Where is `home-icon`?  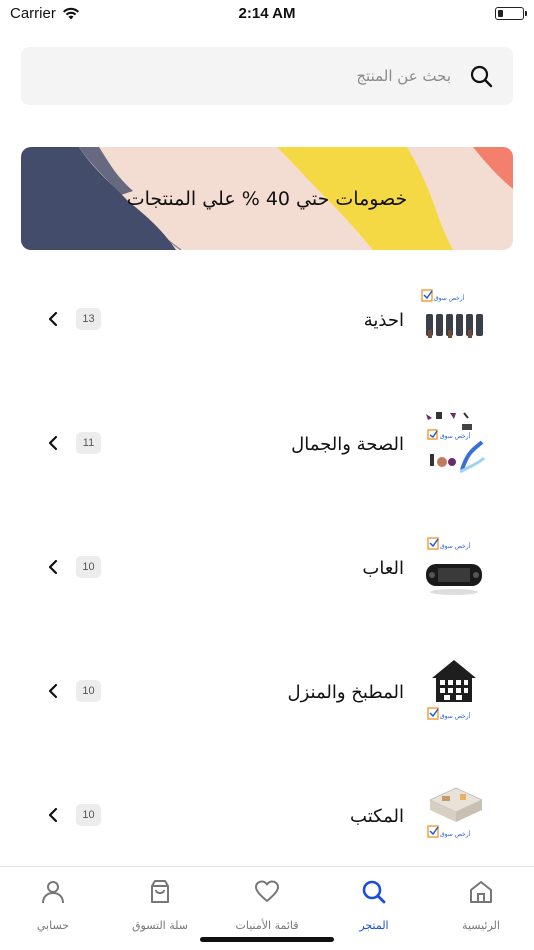 home-icon is located at coordinates (481, 892).